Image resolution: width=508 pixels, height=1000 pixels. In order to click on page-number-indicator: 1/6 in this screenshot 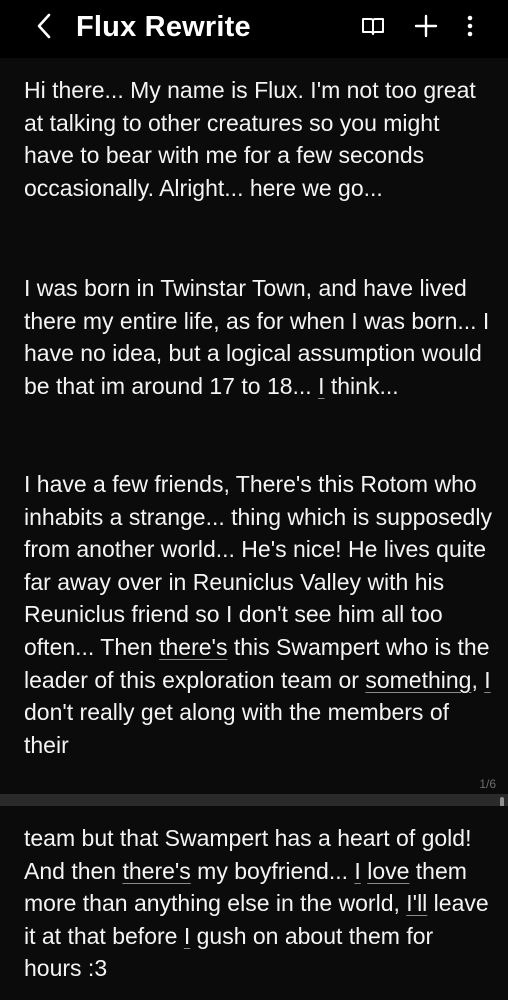, I will do `click(487, 784)`.